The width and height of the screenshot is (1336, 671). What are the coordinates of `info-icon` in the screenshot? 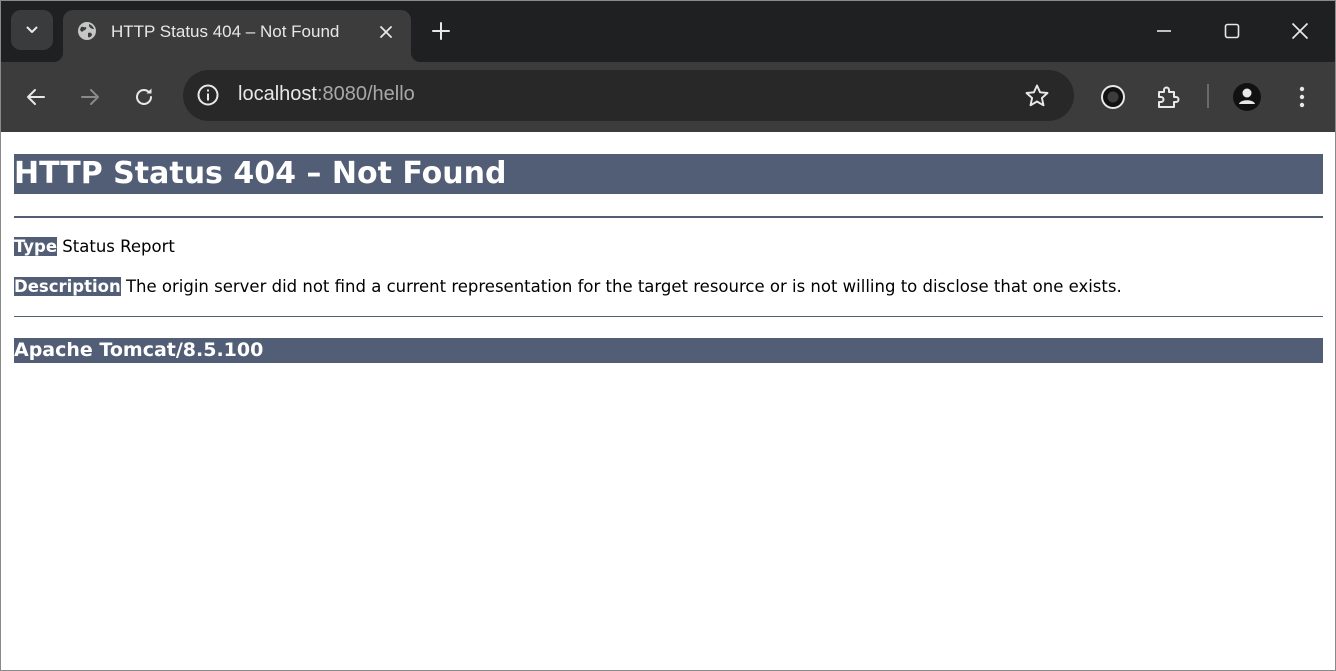 It's located at (208, 95).